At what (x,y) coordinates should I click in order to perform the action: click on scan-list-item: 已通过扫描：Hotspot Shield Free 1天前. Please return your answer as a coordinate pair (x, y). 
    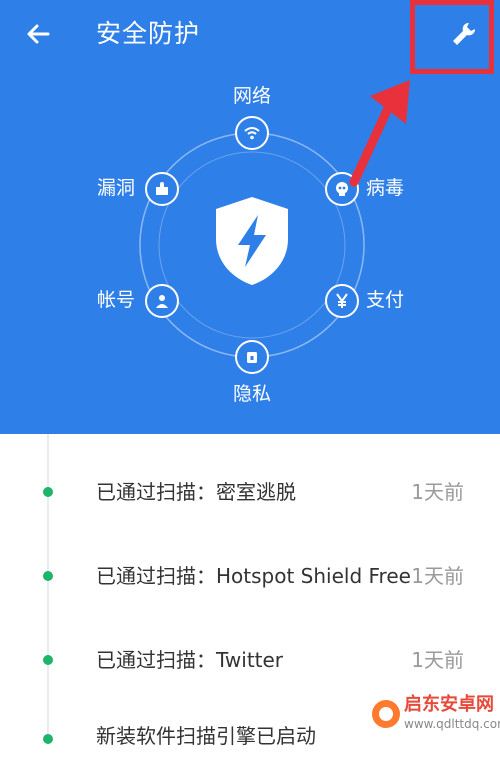
    Looking at the image, I should click on (250, 576).